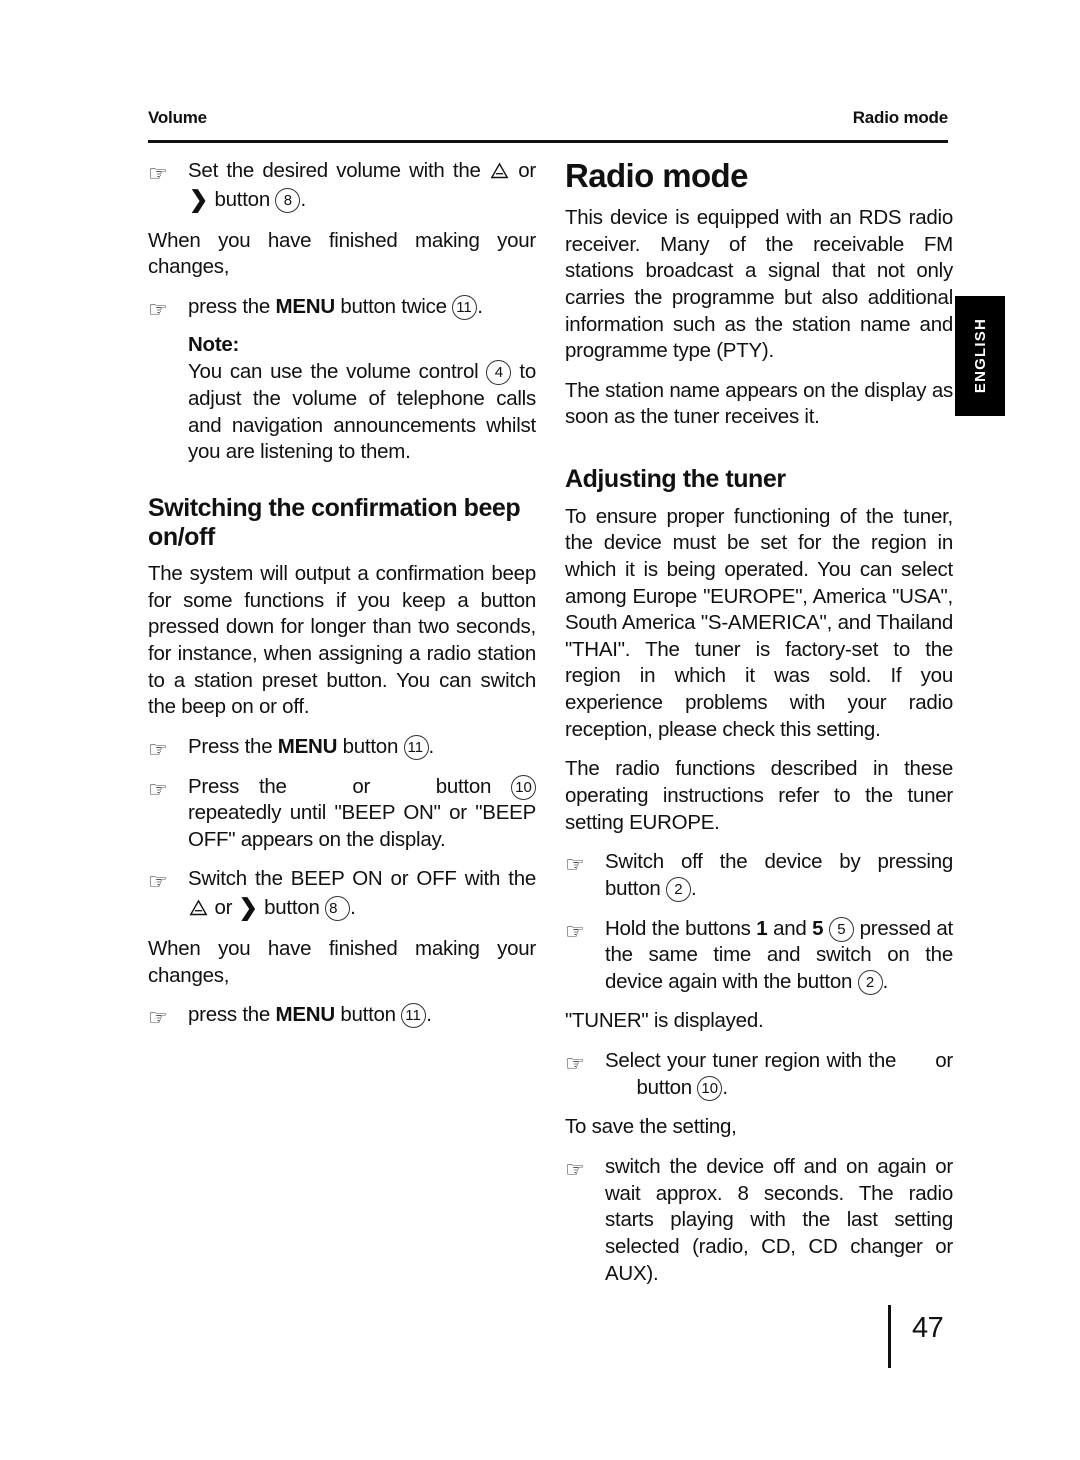 The width and height of the screenshot is (1080, 1460). Describe the element at coordinates (233, 746) in the screenshot. I see `bullet-3-pre: Press the` at that location.